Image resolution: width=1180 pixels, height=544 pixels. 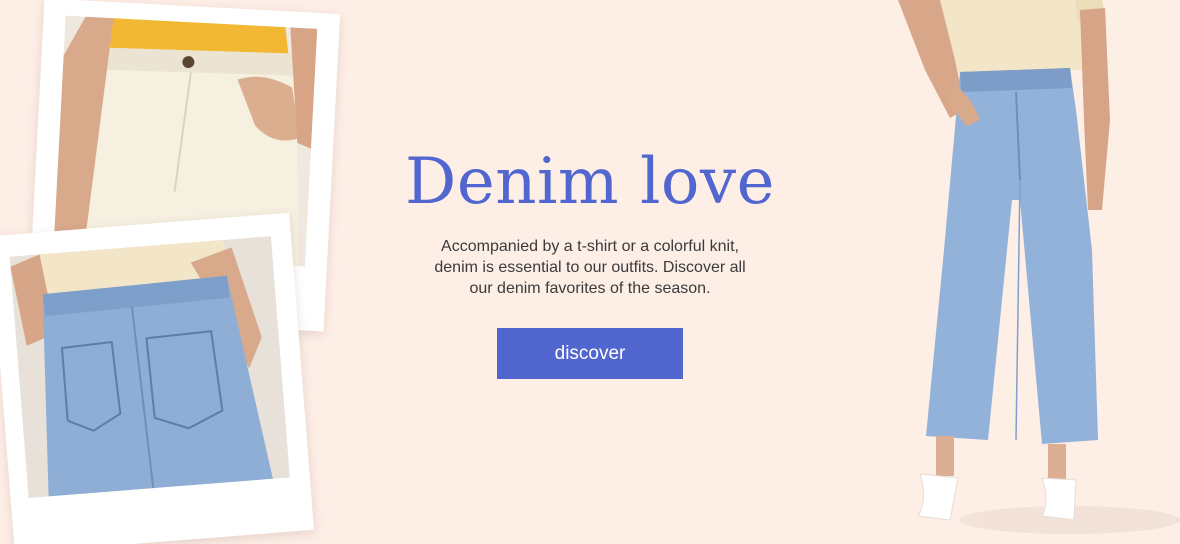 What do you see at coordinates (590, 182) in the screenshot?
I see `banner-headline: Denim love` at bounding box center [590, 182].